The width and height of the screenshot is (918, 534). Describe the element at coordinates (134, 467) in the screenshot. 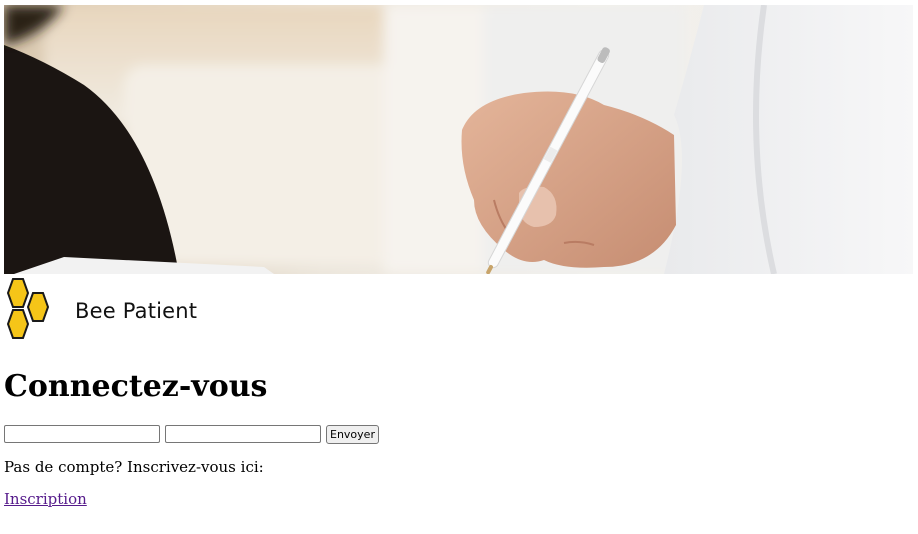

I see `signup-prompt: Pas de compte? Inscrivez-vous ici:` at that location.